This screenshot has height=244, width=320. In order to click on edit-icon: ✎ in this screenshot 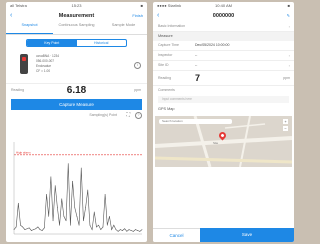, I will do `click(288, 16)`.